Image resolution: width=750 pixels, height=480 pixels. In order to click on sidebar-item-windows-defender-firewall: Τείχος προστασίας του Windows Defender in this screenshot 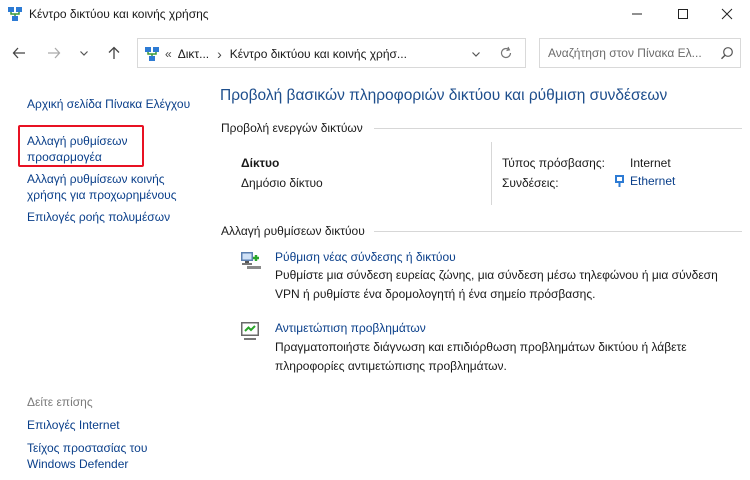, I will do `click(87, 456)`.